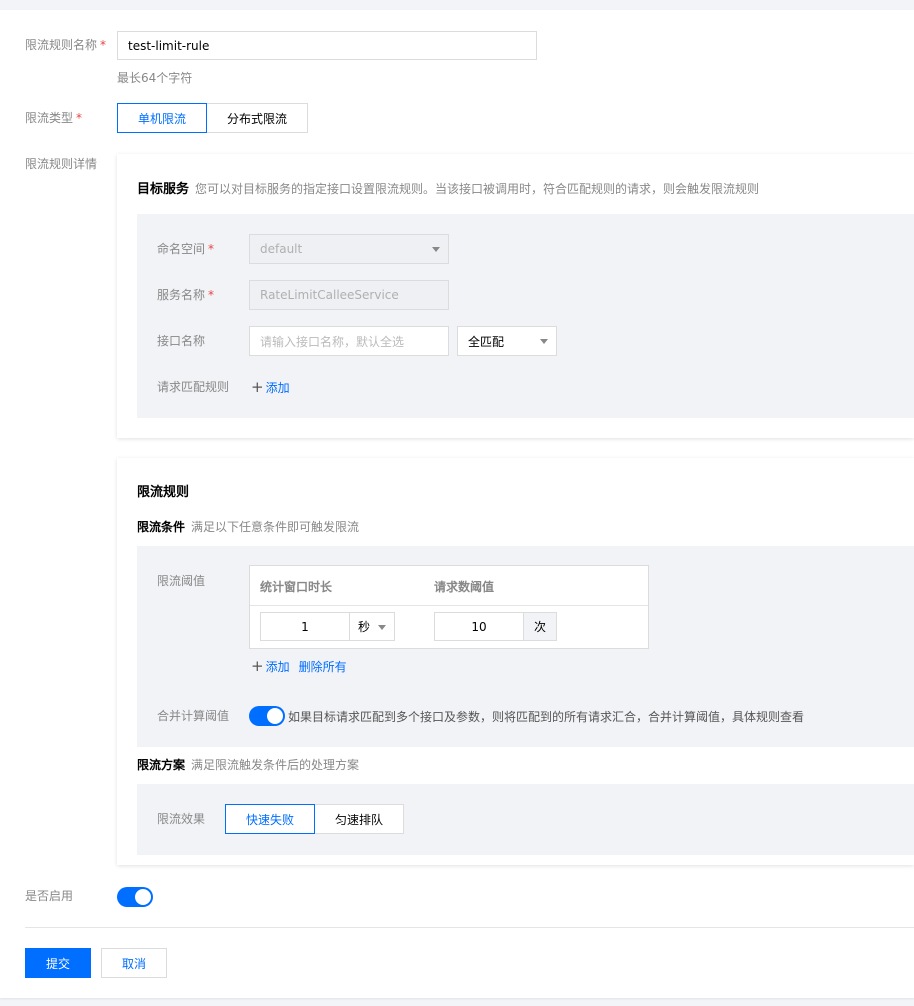 The width and height of the screenshot is (914, 1006). What do you see at coordinates (507, 341) in the screenshot?
I see `match-mode-select: 全匹配` at bounding box center [507, 341].